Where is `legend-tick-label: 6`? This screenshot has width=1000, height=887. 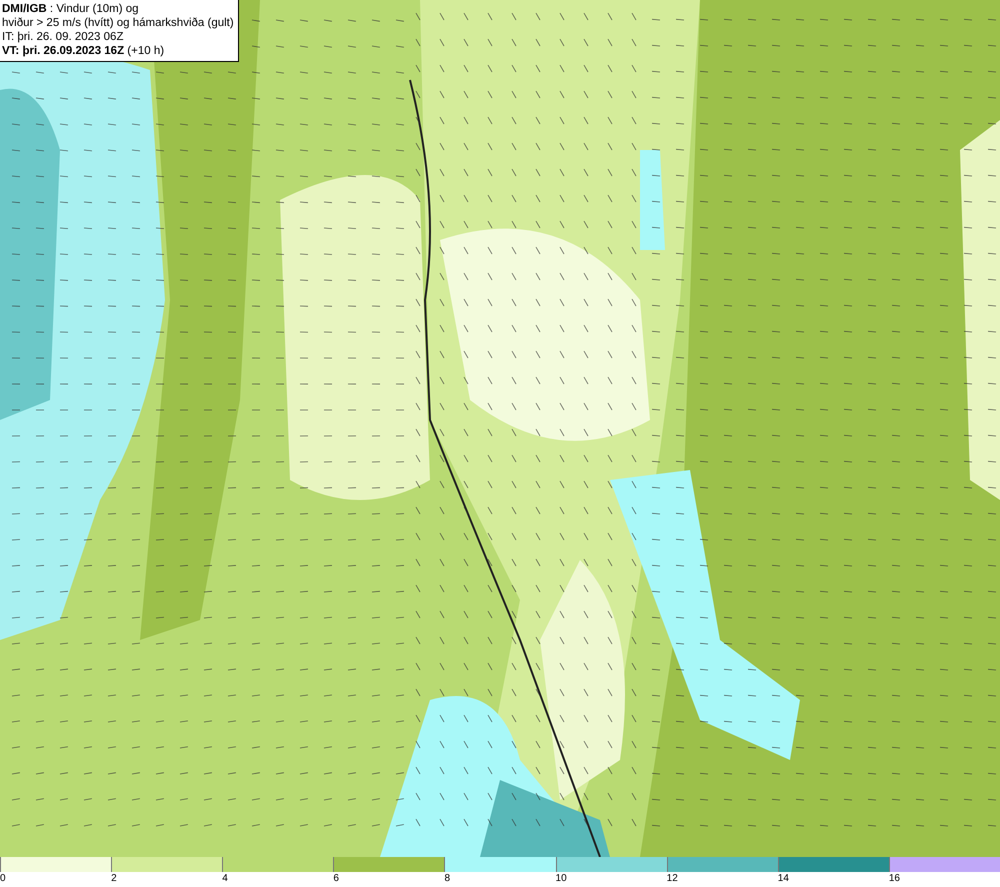 legend-tick-label: 6 is located at coordinates (336, 879).